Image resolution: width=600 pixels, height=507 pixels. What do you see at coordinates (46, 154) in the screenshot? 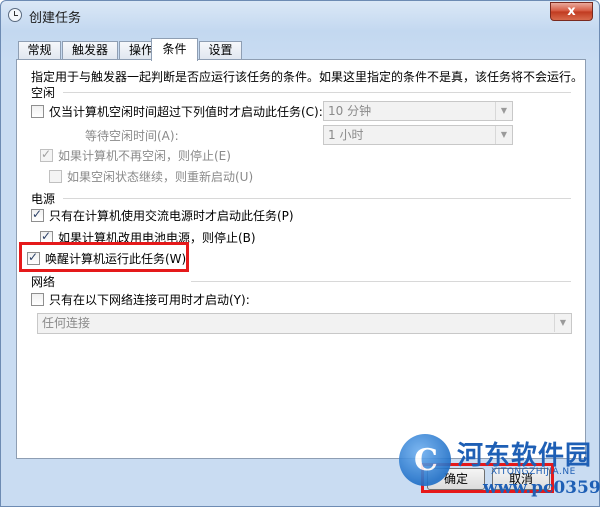
I see `stop-if-not-idle-checkbox` at bounding box center [46, 154].